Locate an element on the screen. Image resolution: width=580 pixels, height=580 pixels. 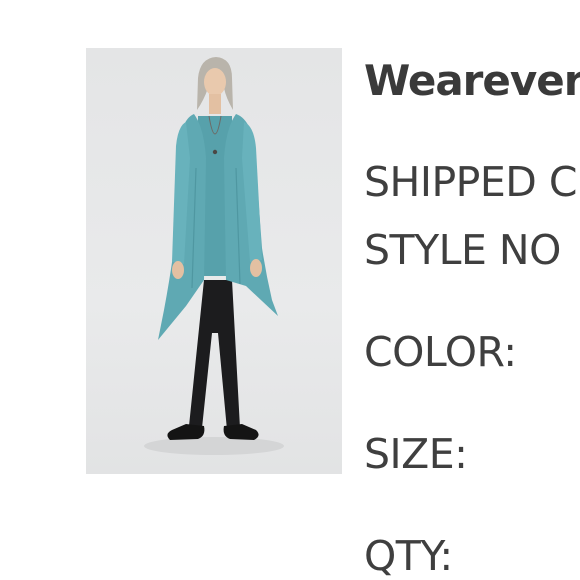
shipped-label: SHIPPED C is located at coordinates (471, 182).